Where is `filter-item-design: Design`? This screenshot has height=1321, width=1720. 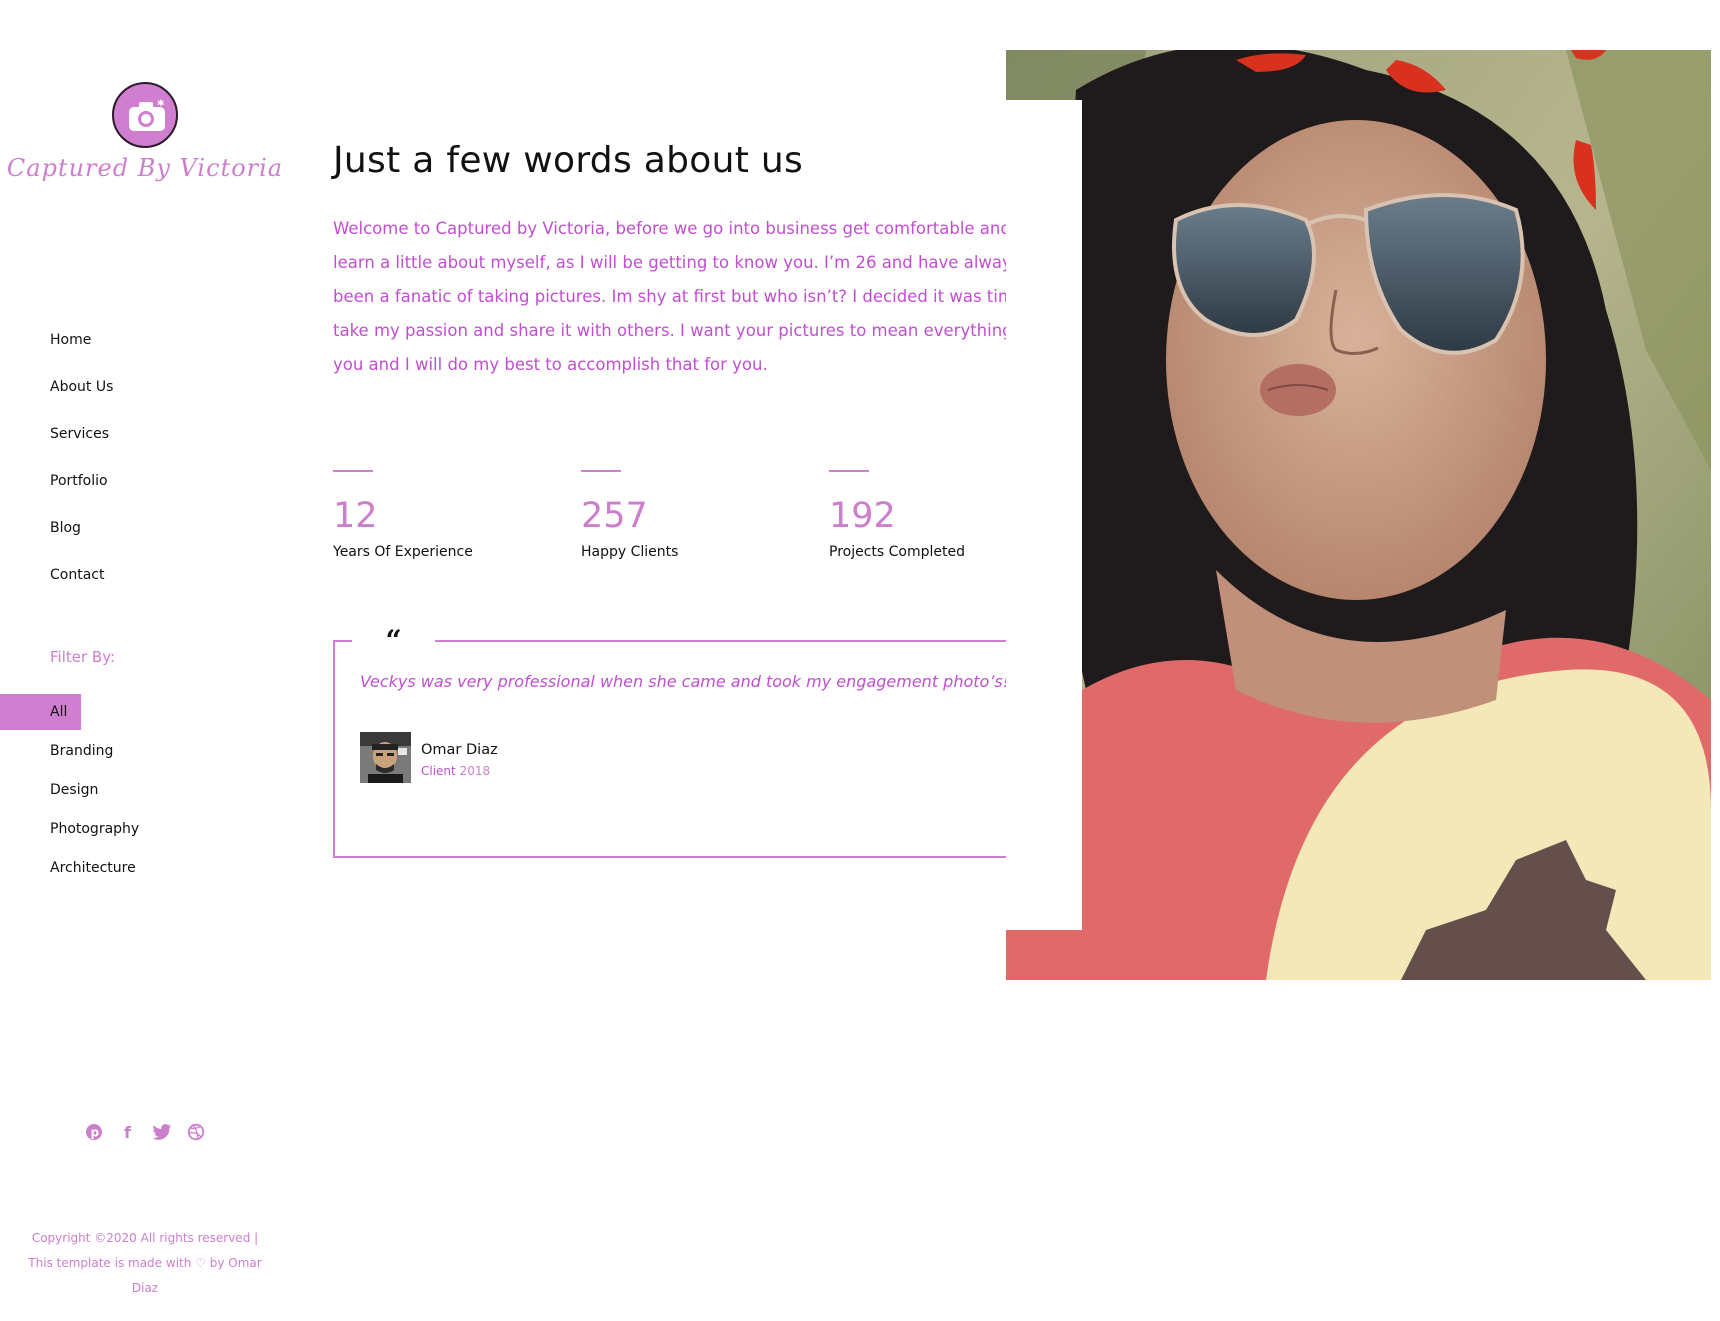
filter-item-design: Design is located at coordinates (145, 791).